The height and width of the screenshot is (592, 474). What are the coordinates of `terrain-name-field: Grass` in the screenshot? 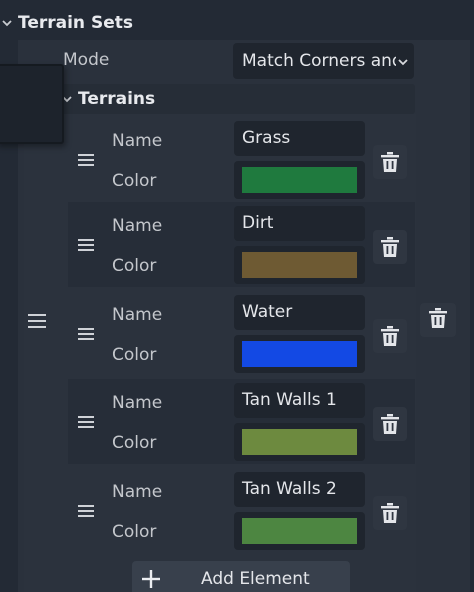 It's located at (299, 138).